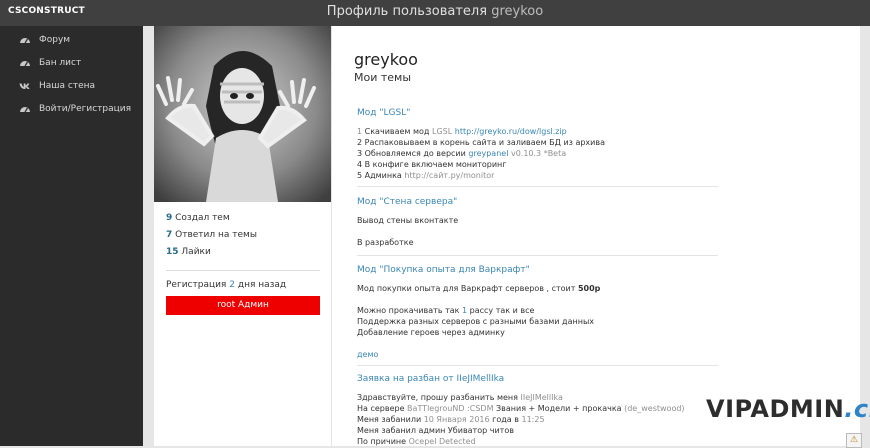 The height and width of the screenshot is (448, 870). I want to click on topic-line: По причине Ocepel Detected, so click(416, 441).